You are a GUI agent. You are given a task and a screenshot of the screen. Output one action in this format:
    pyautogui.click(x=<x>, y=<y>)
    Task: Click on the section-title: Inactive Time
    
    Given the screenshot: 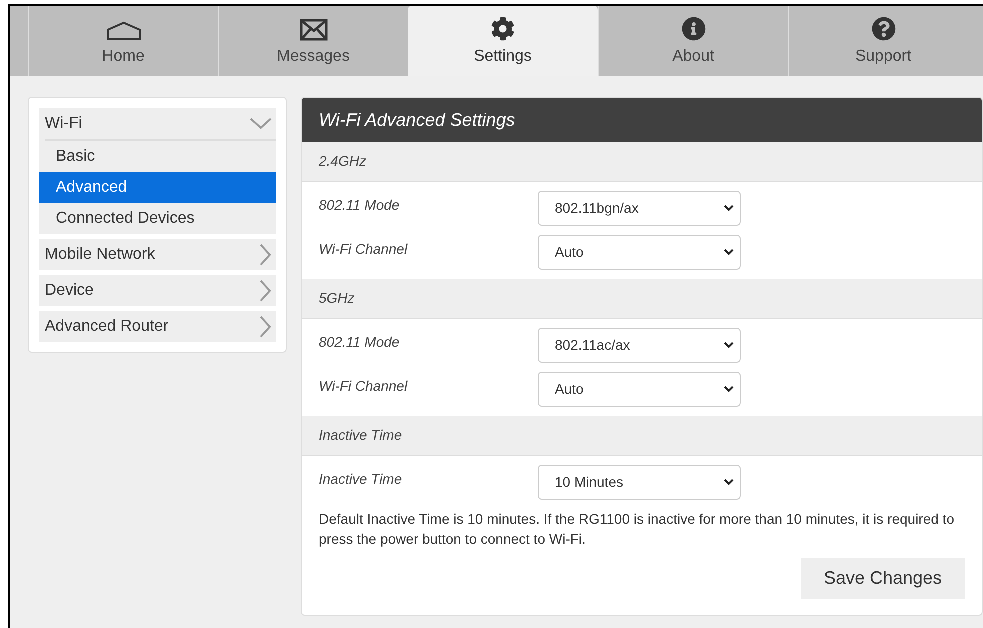 What is the action you would take?
    pyautogui.click(x=360, y=435)
    